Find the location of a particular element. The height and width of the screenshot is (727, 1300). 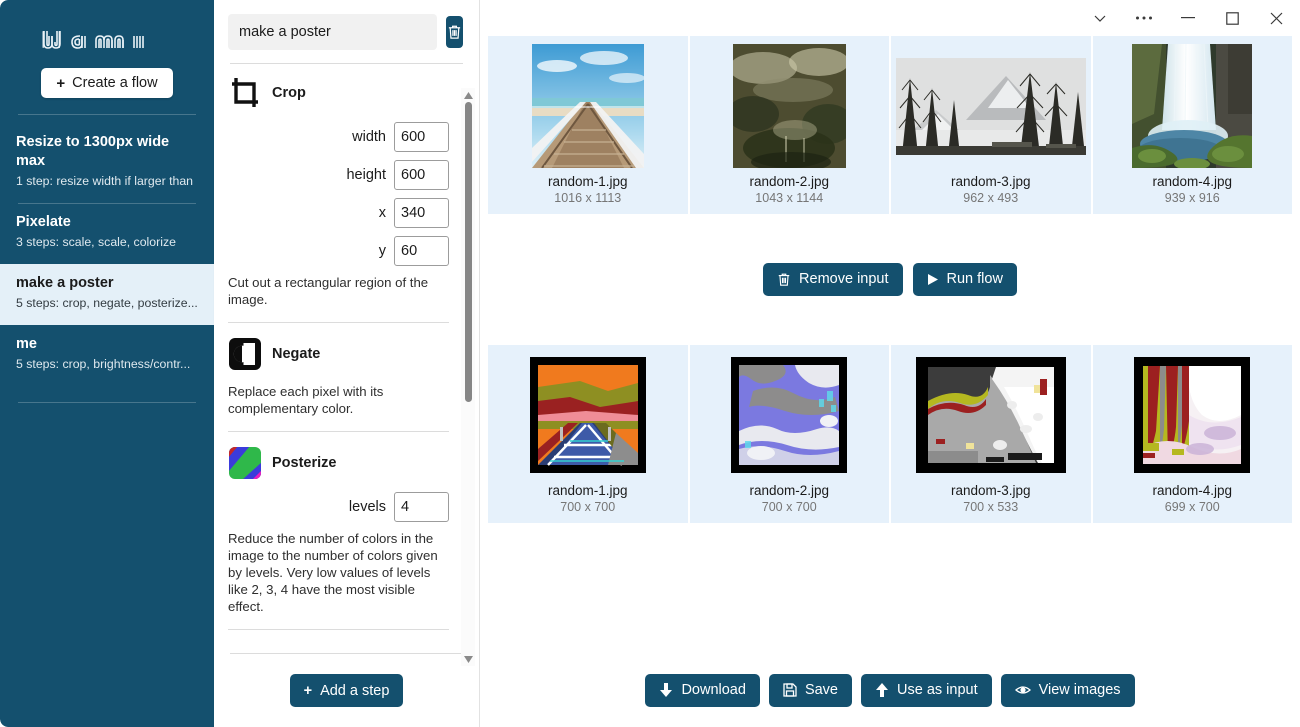

run-flow-button: Run flow is located at coordinates (964, 279).